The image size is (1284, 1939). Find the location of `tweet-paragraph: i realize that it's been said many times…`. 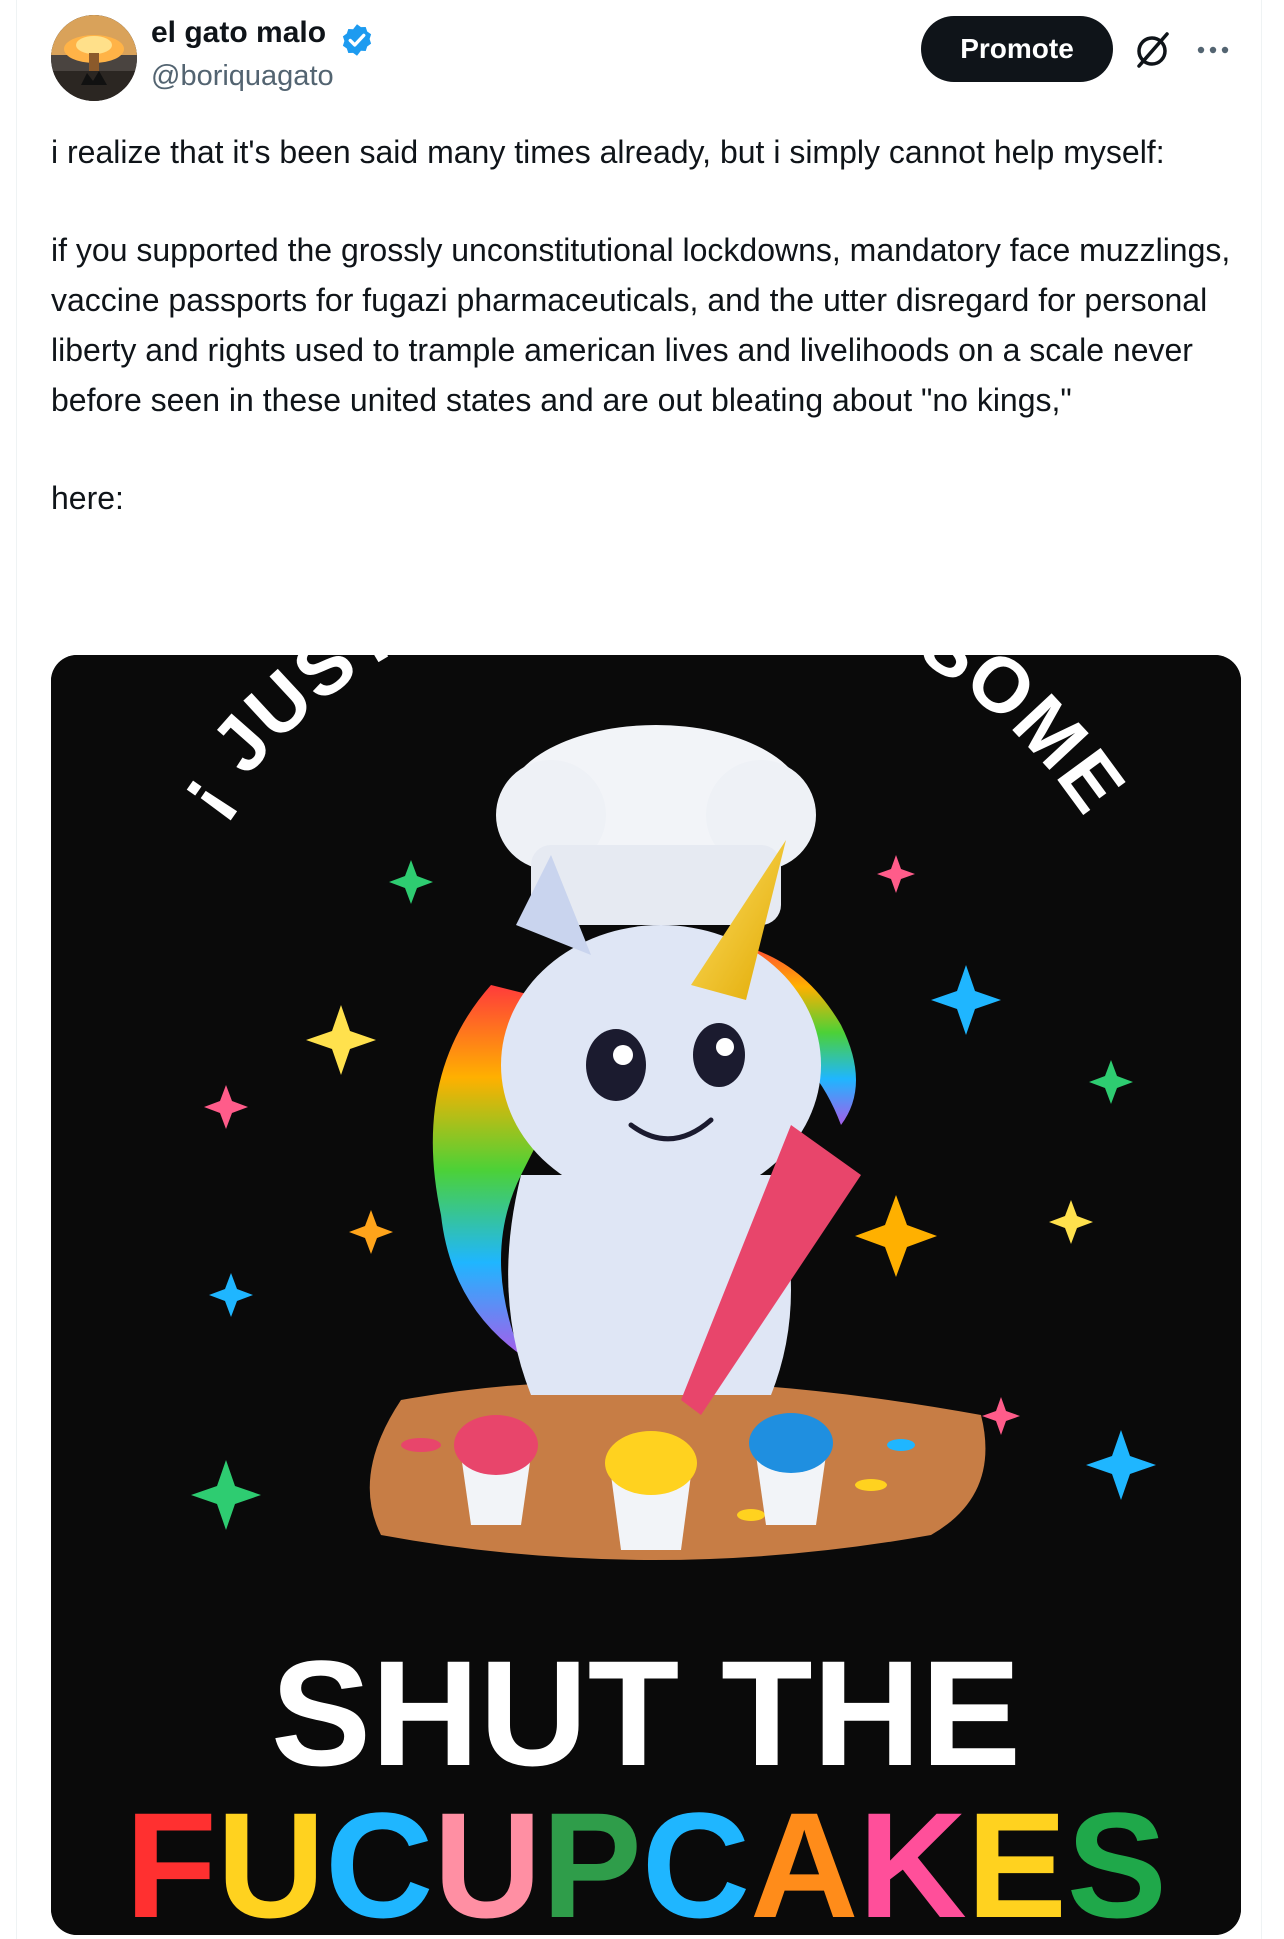

tweet-paragraph: i realize that it's been said many times… is located at coordinates (608, 152).